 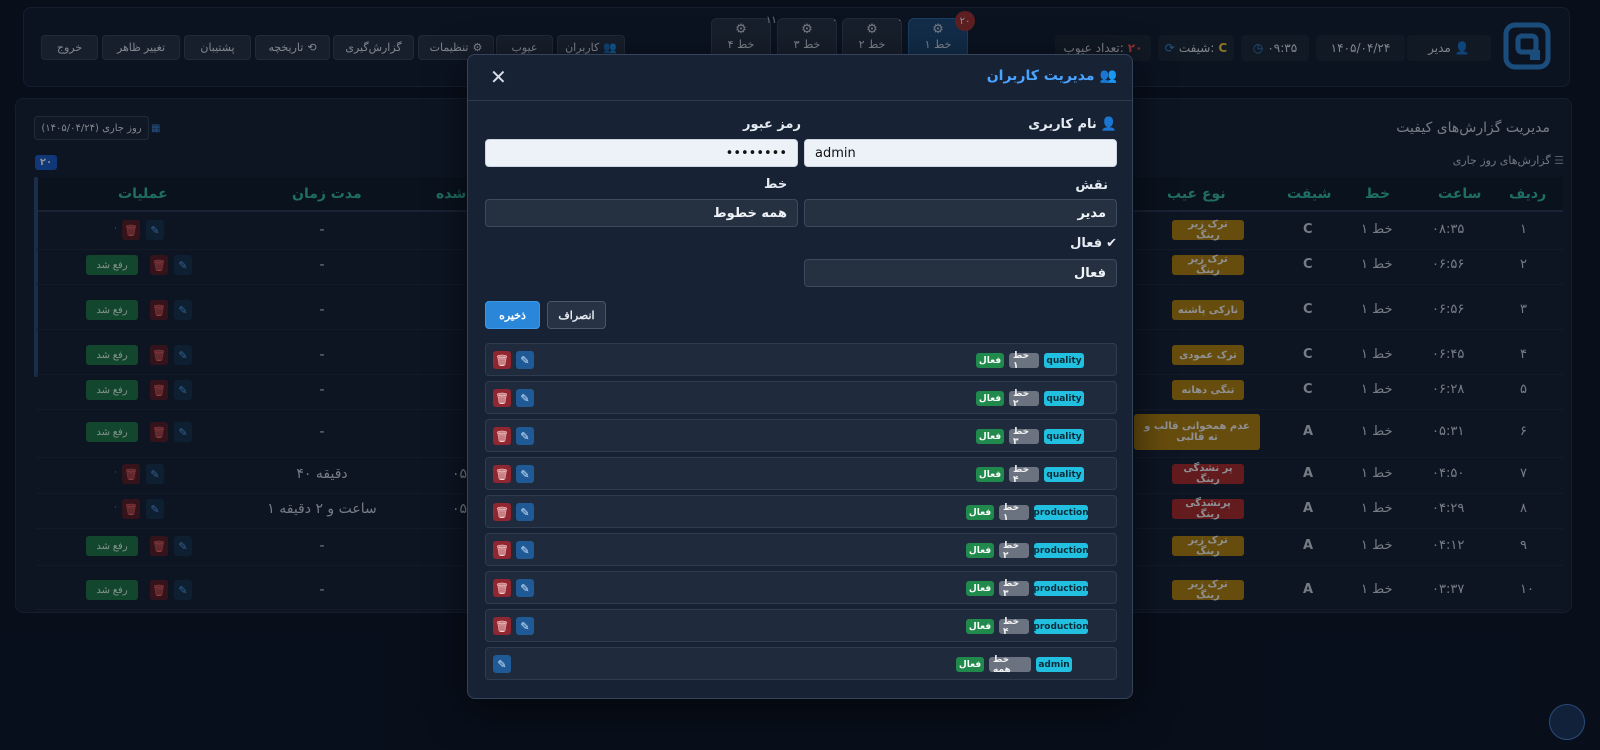 I want to click on user-row: production خط ۴ فعال 🗑 ✎, so click(x=801, y=625).